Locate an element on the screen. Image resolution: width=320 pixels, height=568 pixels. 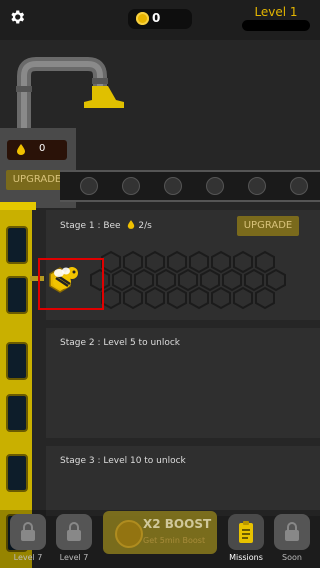
machine-upgrade-button: UPGRADE is located at coordinates (37, 180).